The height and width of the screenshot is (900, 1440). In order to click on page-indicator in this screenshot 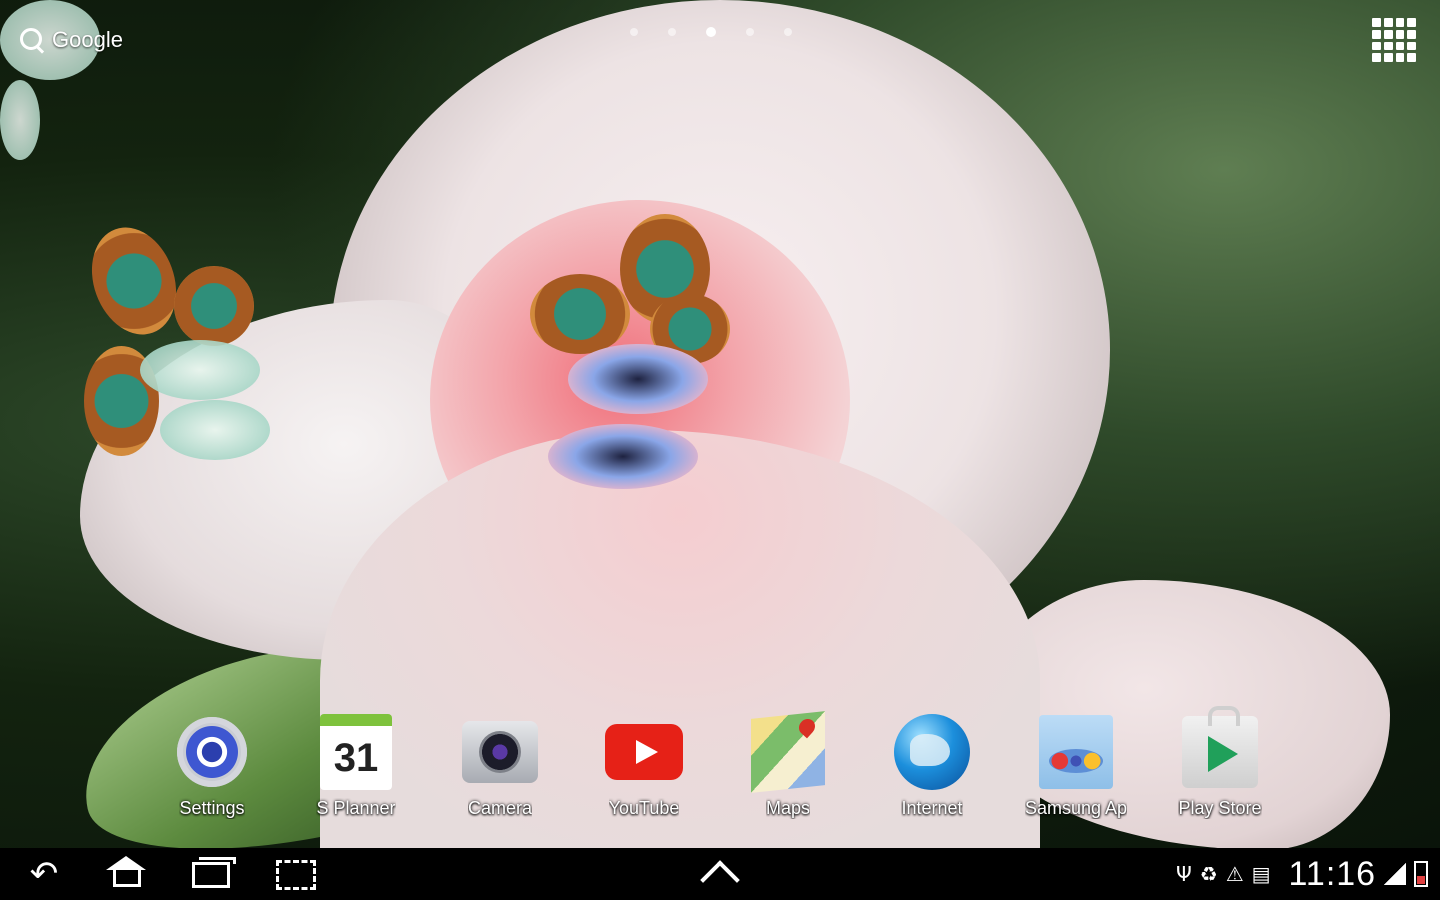, I will do `click(711, 32)`.